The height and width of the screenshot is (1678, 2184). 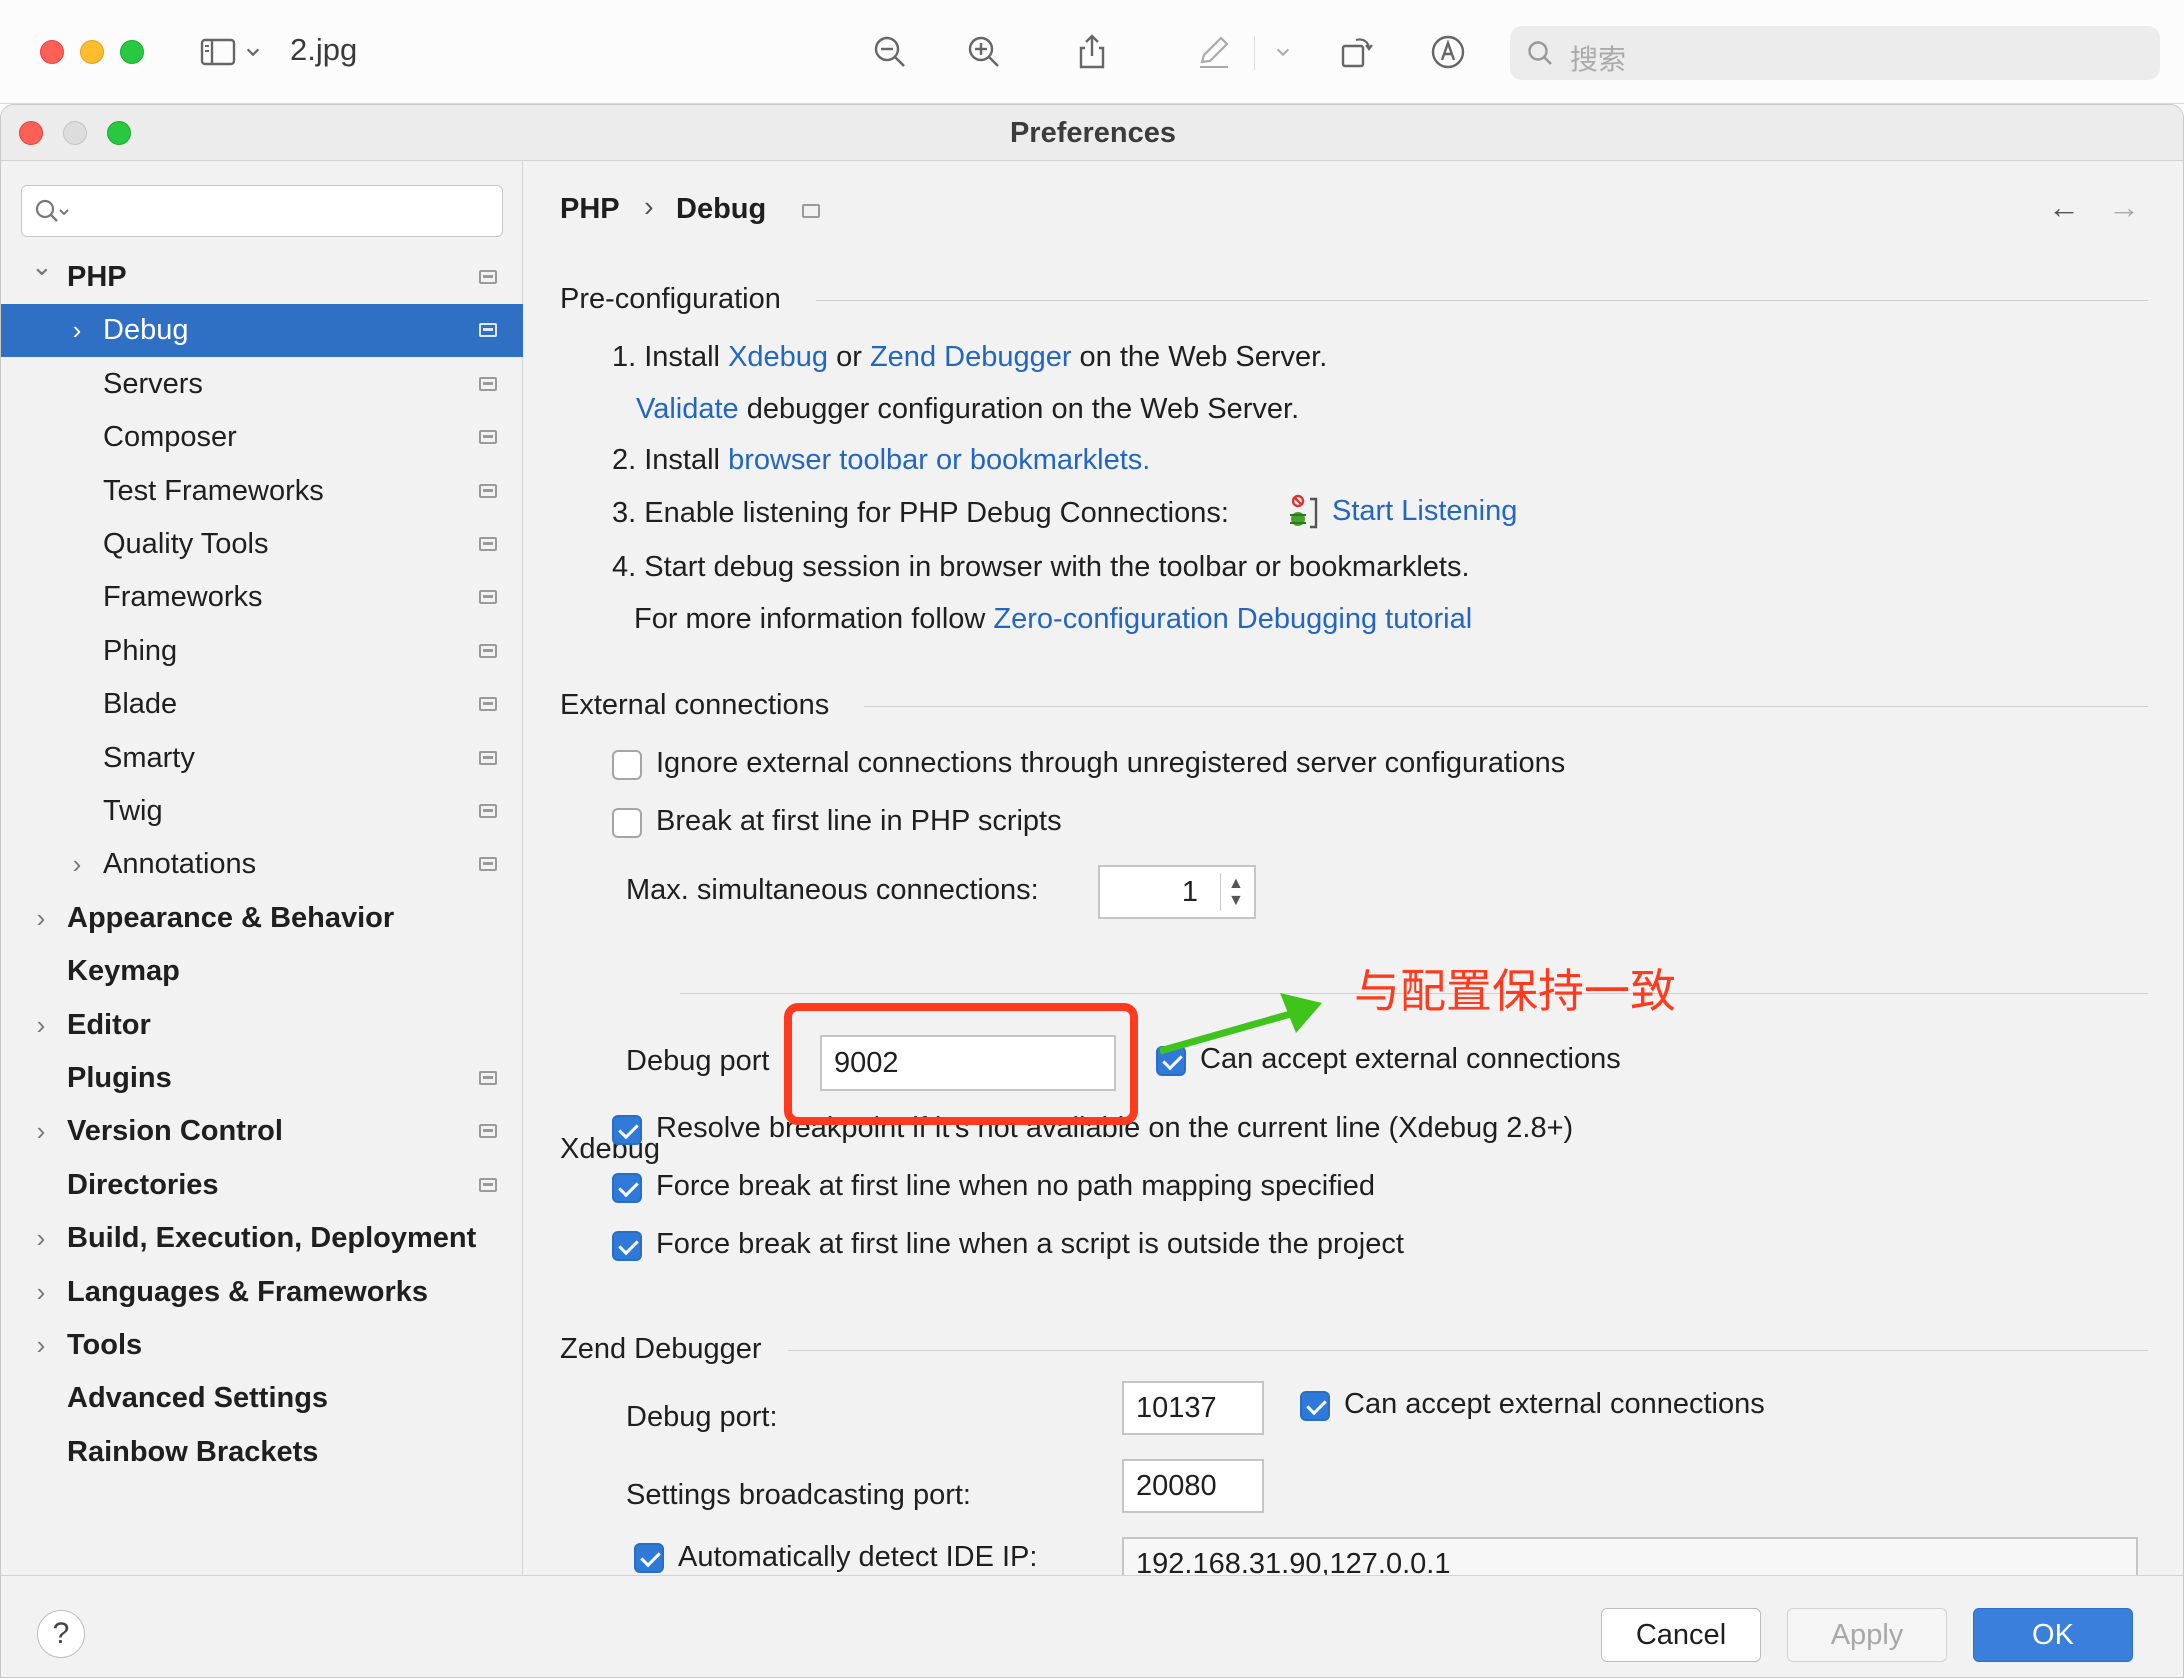 I want to click on sidebar-item-plugins: Plugins, so click(x=262, y=1078).